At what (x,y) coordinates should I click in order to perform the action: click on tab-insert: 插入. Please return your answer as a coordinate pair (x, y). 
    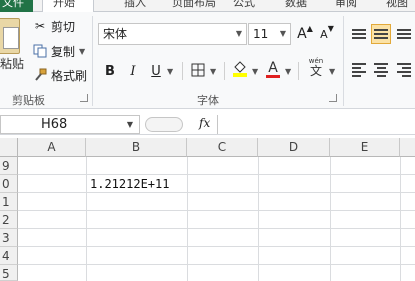
    Looking at the image, I should click on (135, 6).